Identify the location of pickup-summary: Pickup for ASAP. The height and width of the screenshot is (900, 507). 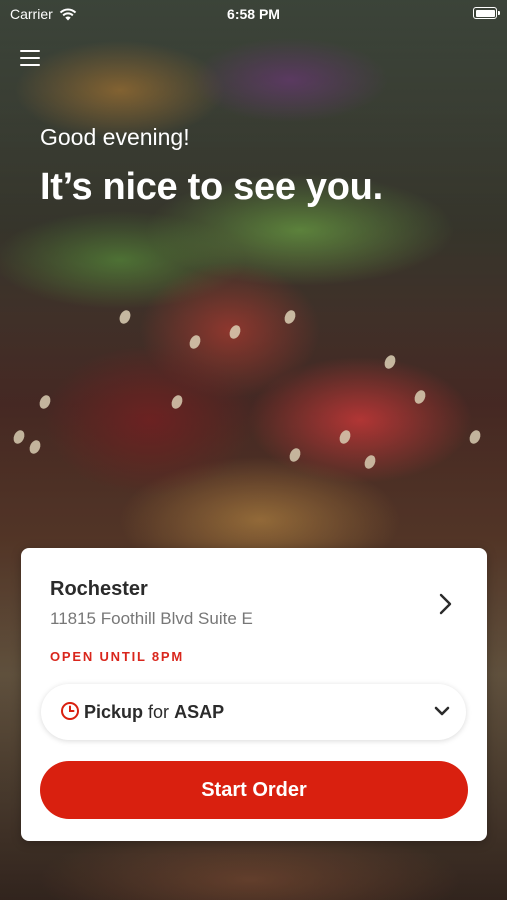
(154, 712).